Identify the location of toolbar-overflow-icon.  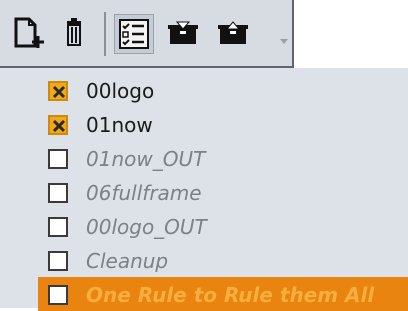
(284, 37).